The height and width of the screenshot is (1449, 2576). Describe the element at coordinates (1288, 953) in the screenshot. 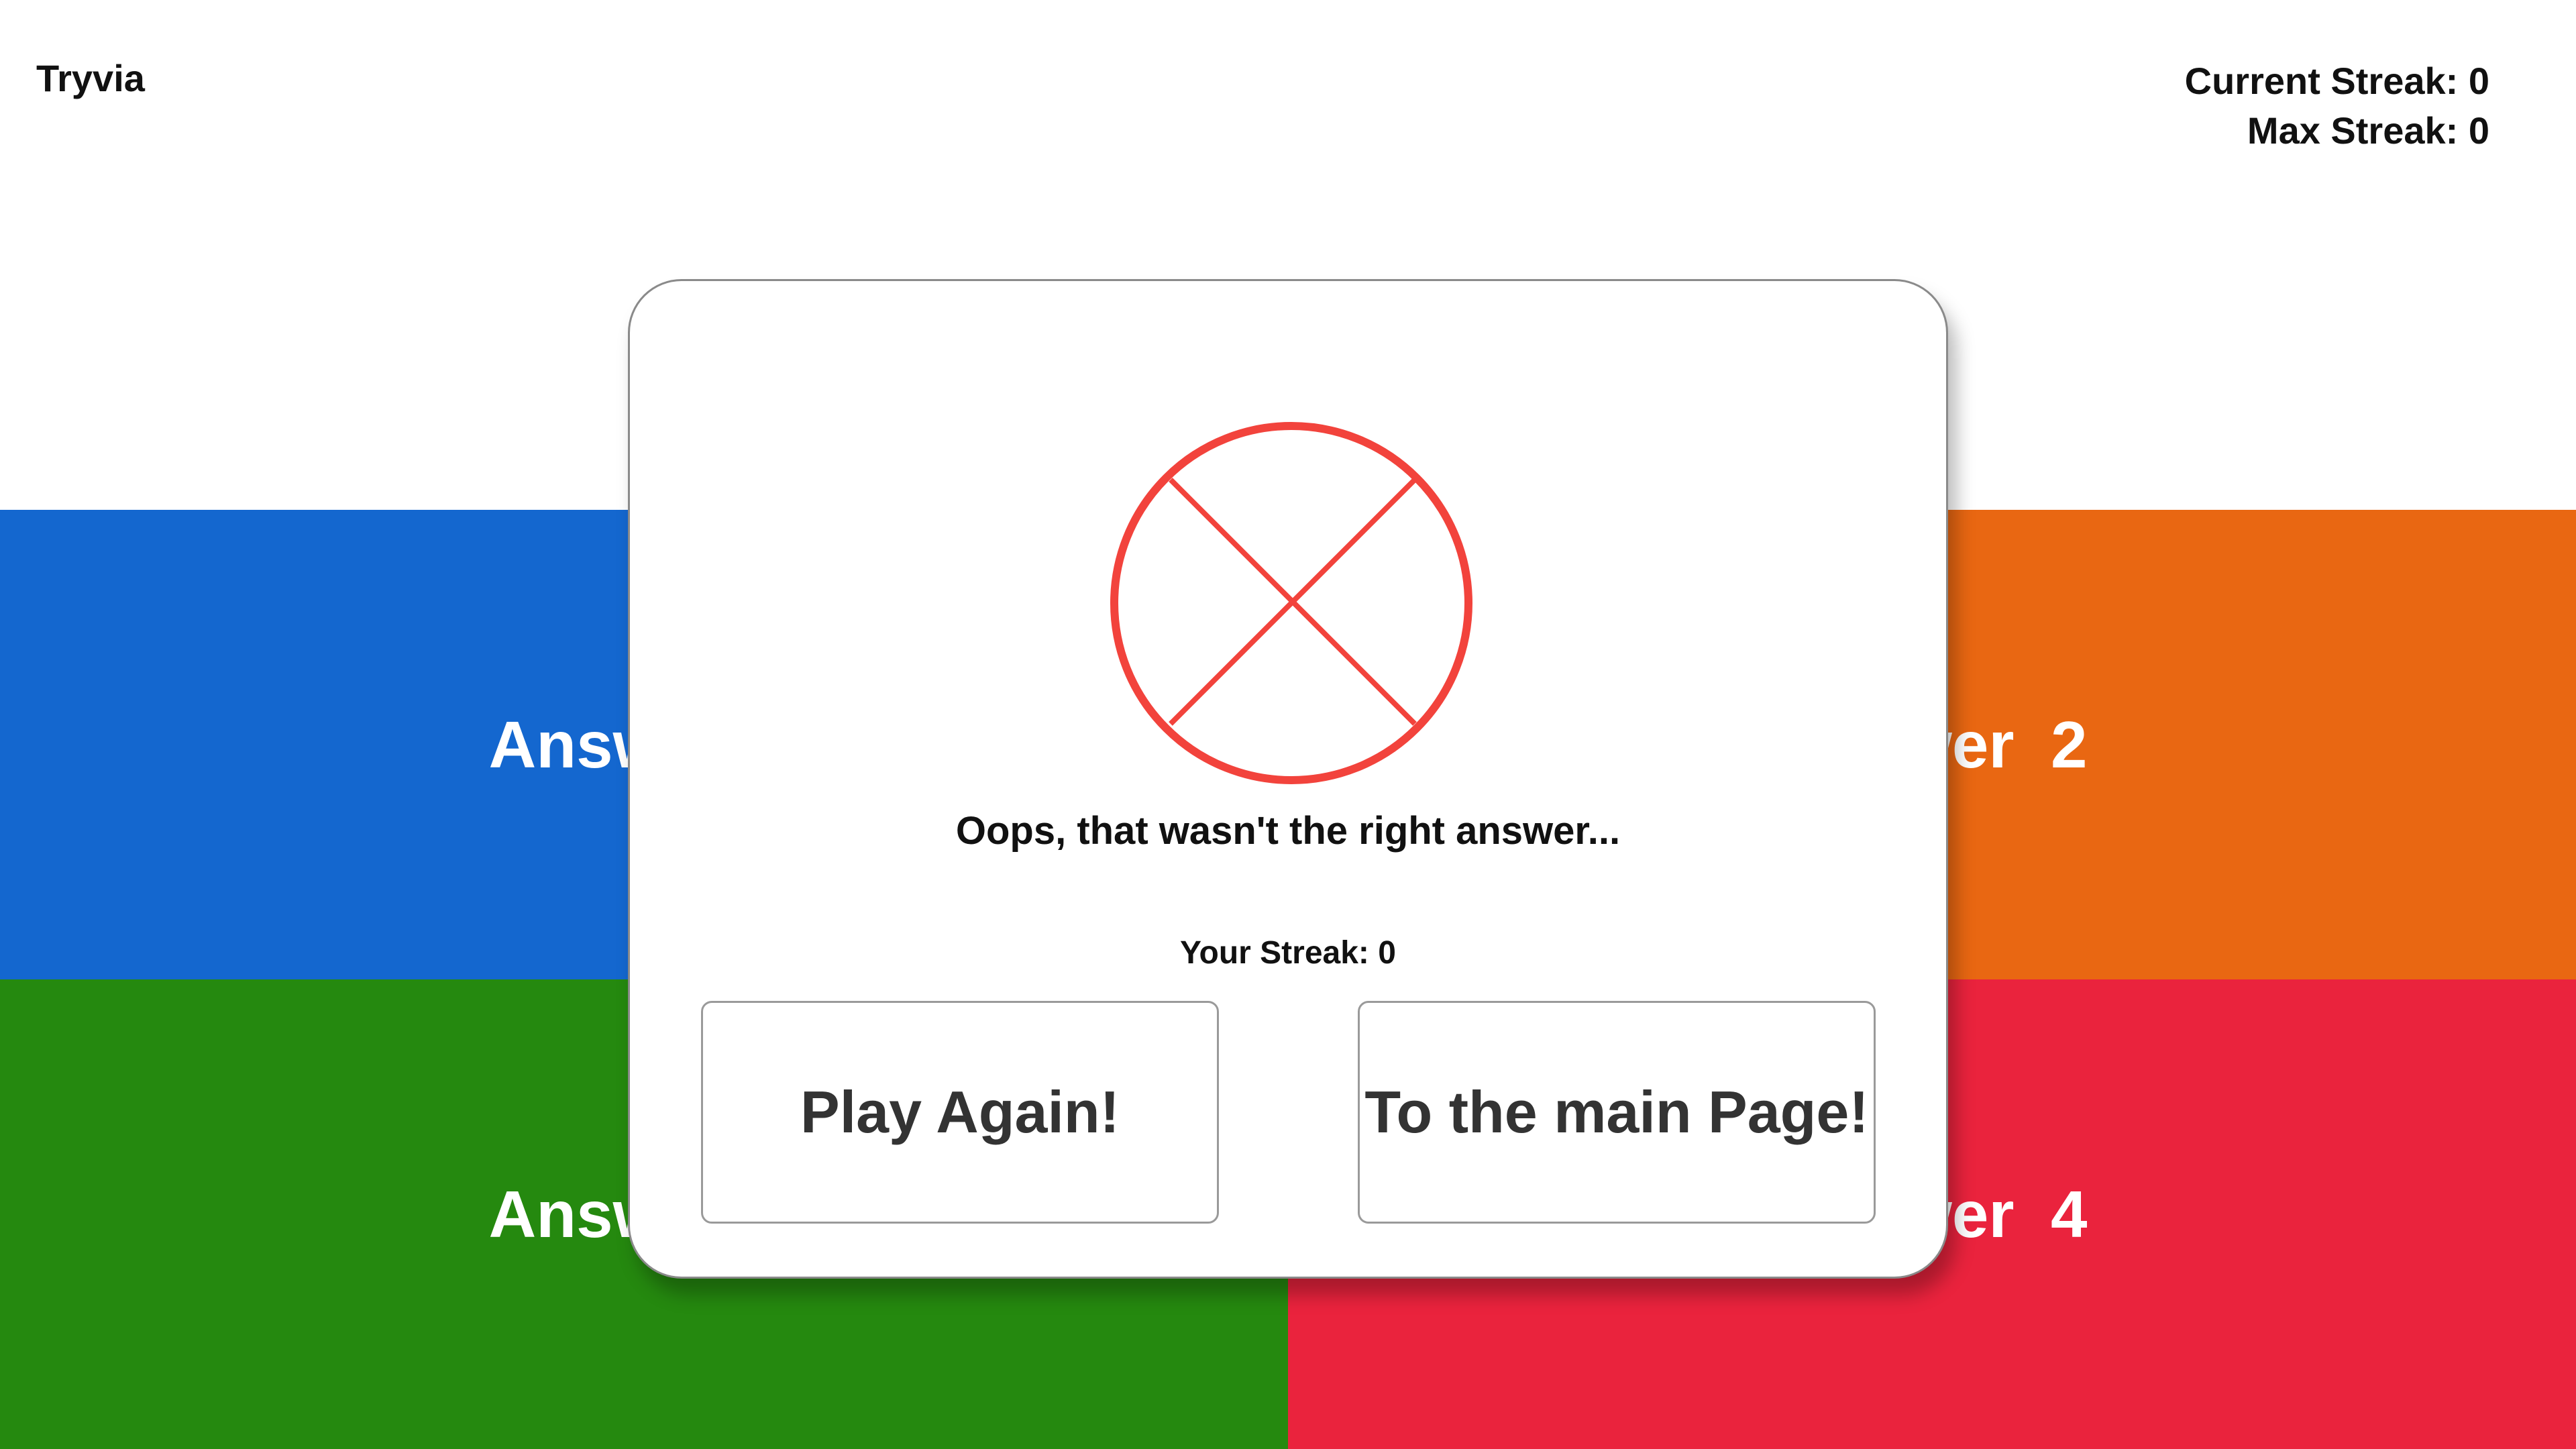

I see `your-streak-label: Your Streak: 0` at that location.